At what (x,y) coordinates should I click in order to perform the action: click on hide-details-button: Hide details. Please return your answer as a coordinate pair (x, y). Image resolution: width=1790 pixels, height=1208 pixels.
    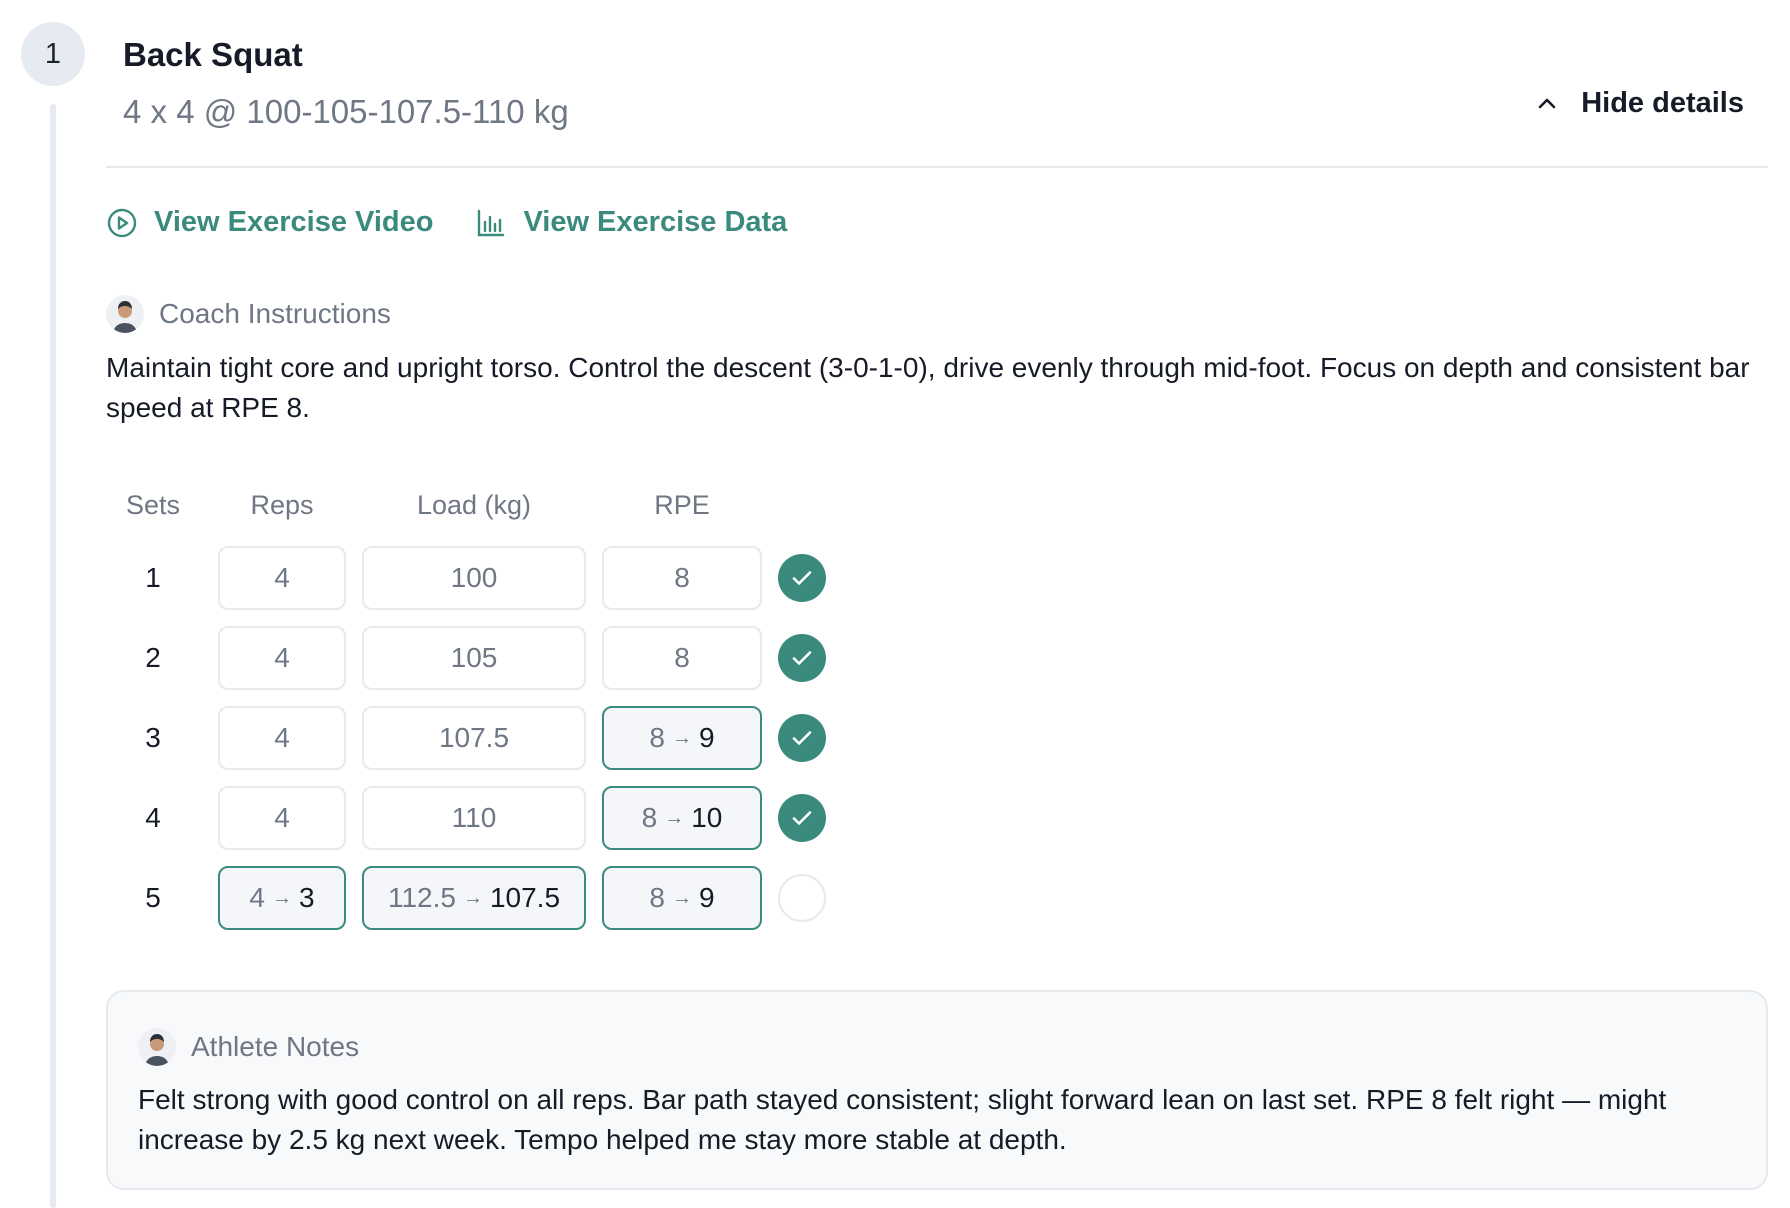
    Looking at the image, I should click on (1639, 103).